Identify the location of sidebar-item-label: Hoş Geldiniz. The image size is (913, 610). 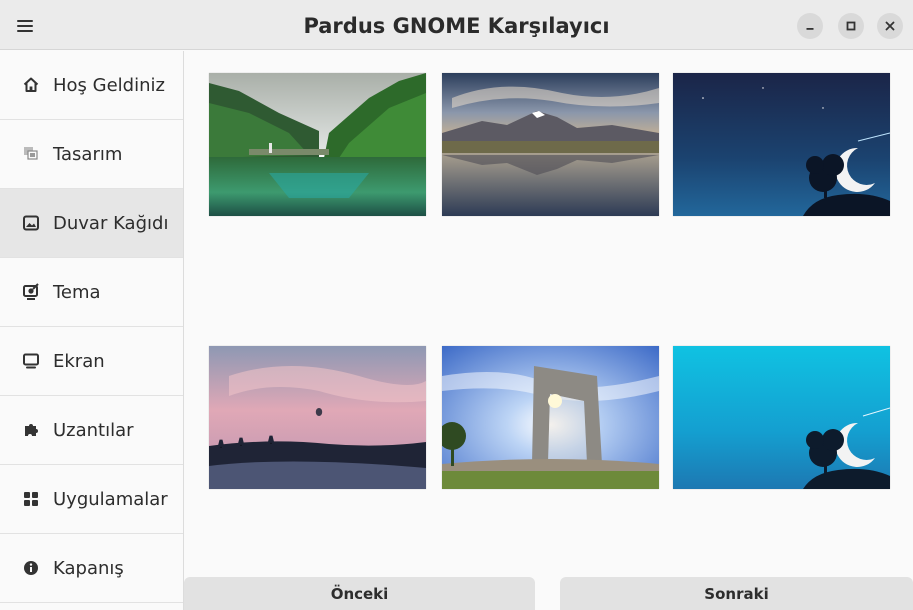
(109, 85).